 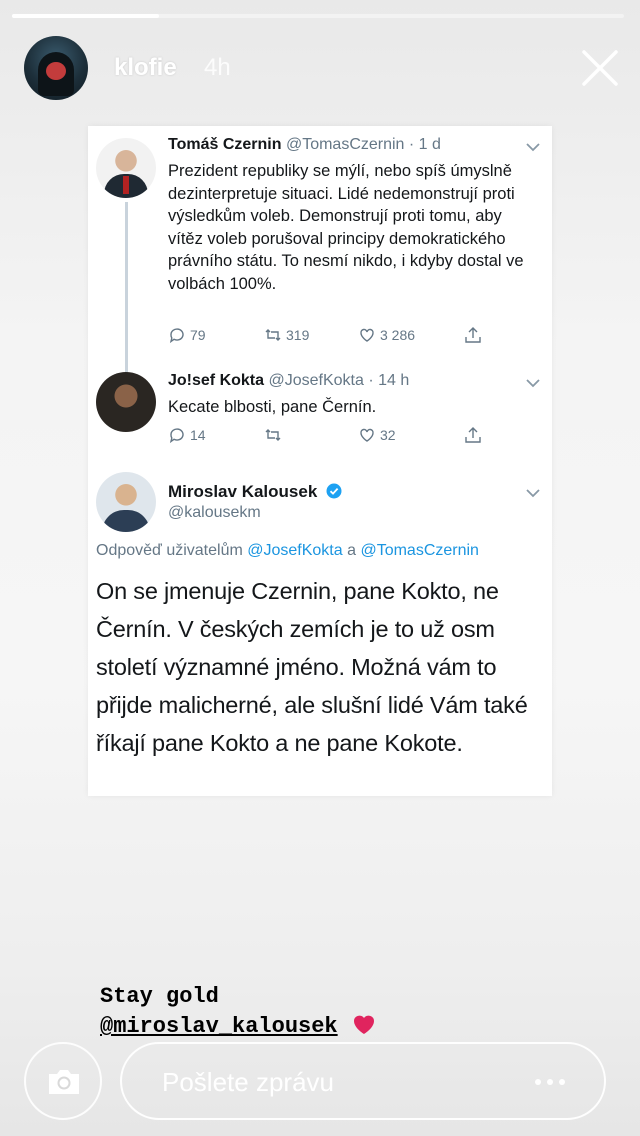 What do you see at coordinates (398, 335) in the screenshot?
I see `like-count: 3 286` at bounding box center [398, 335].